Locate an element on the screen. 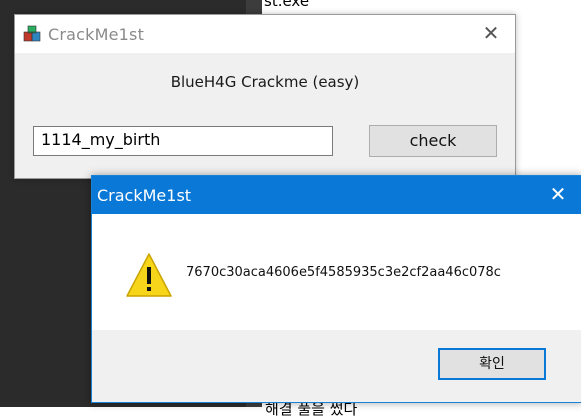  warning-icon is located at coordinates (149, 275).